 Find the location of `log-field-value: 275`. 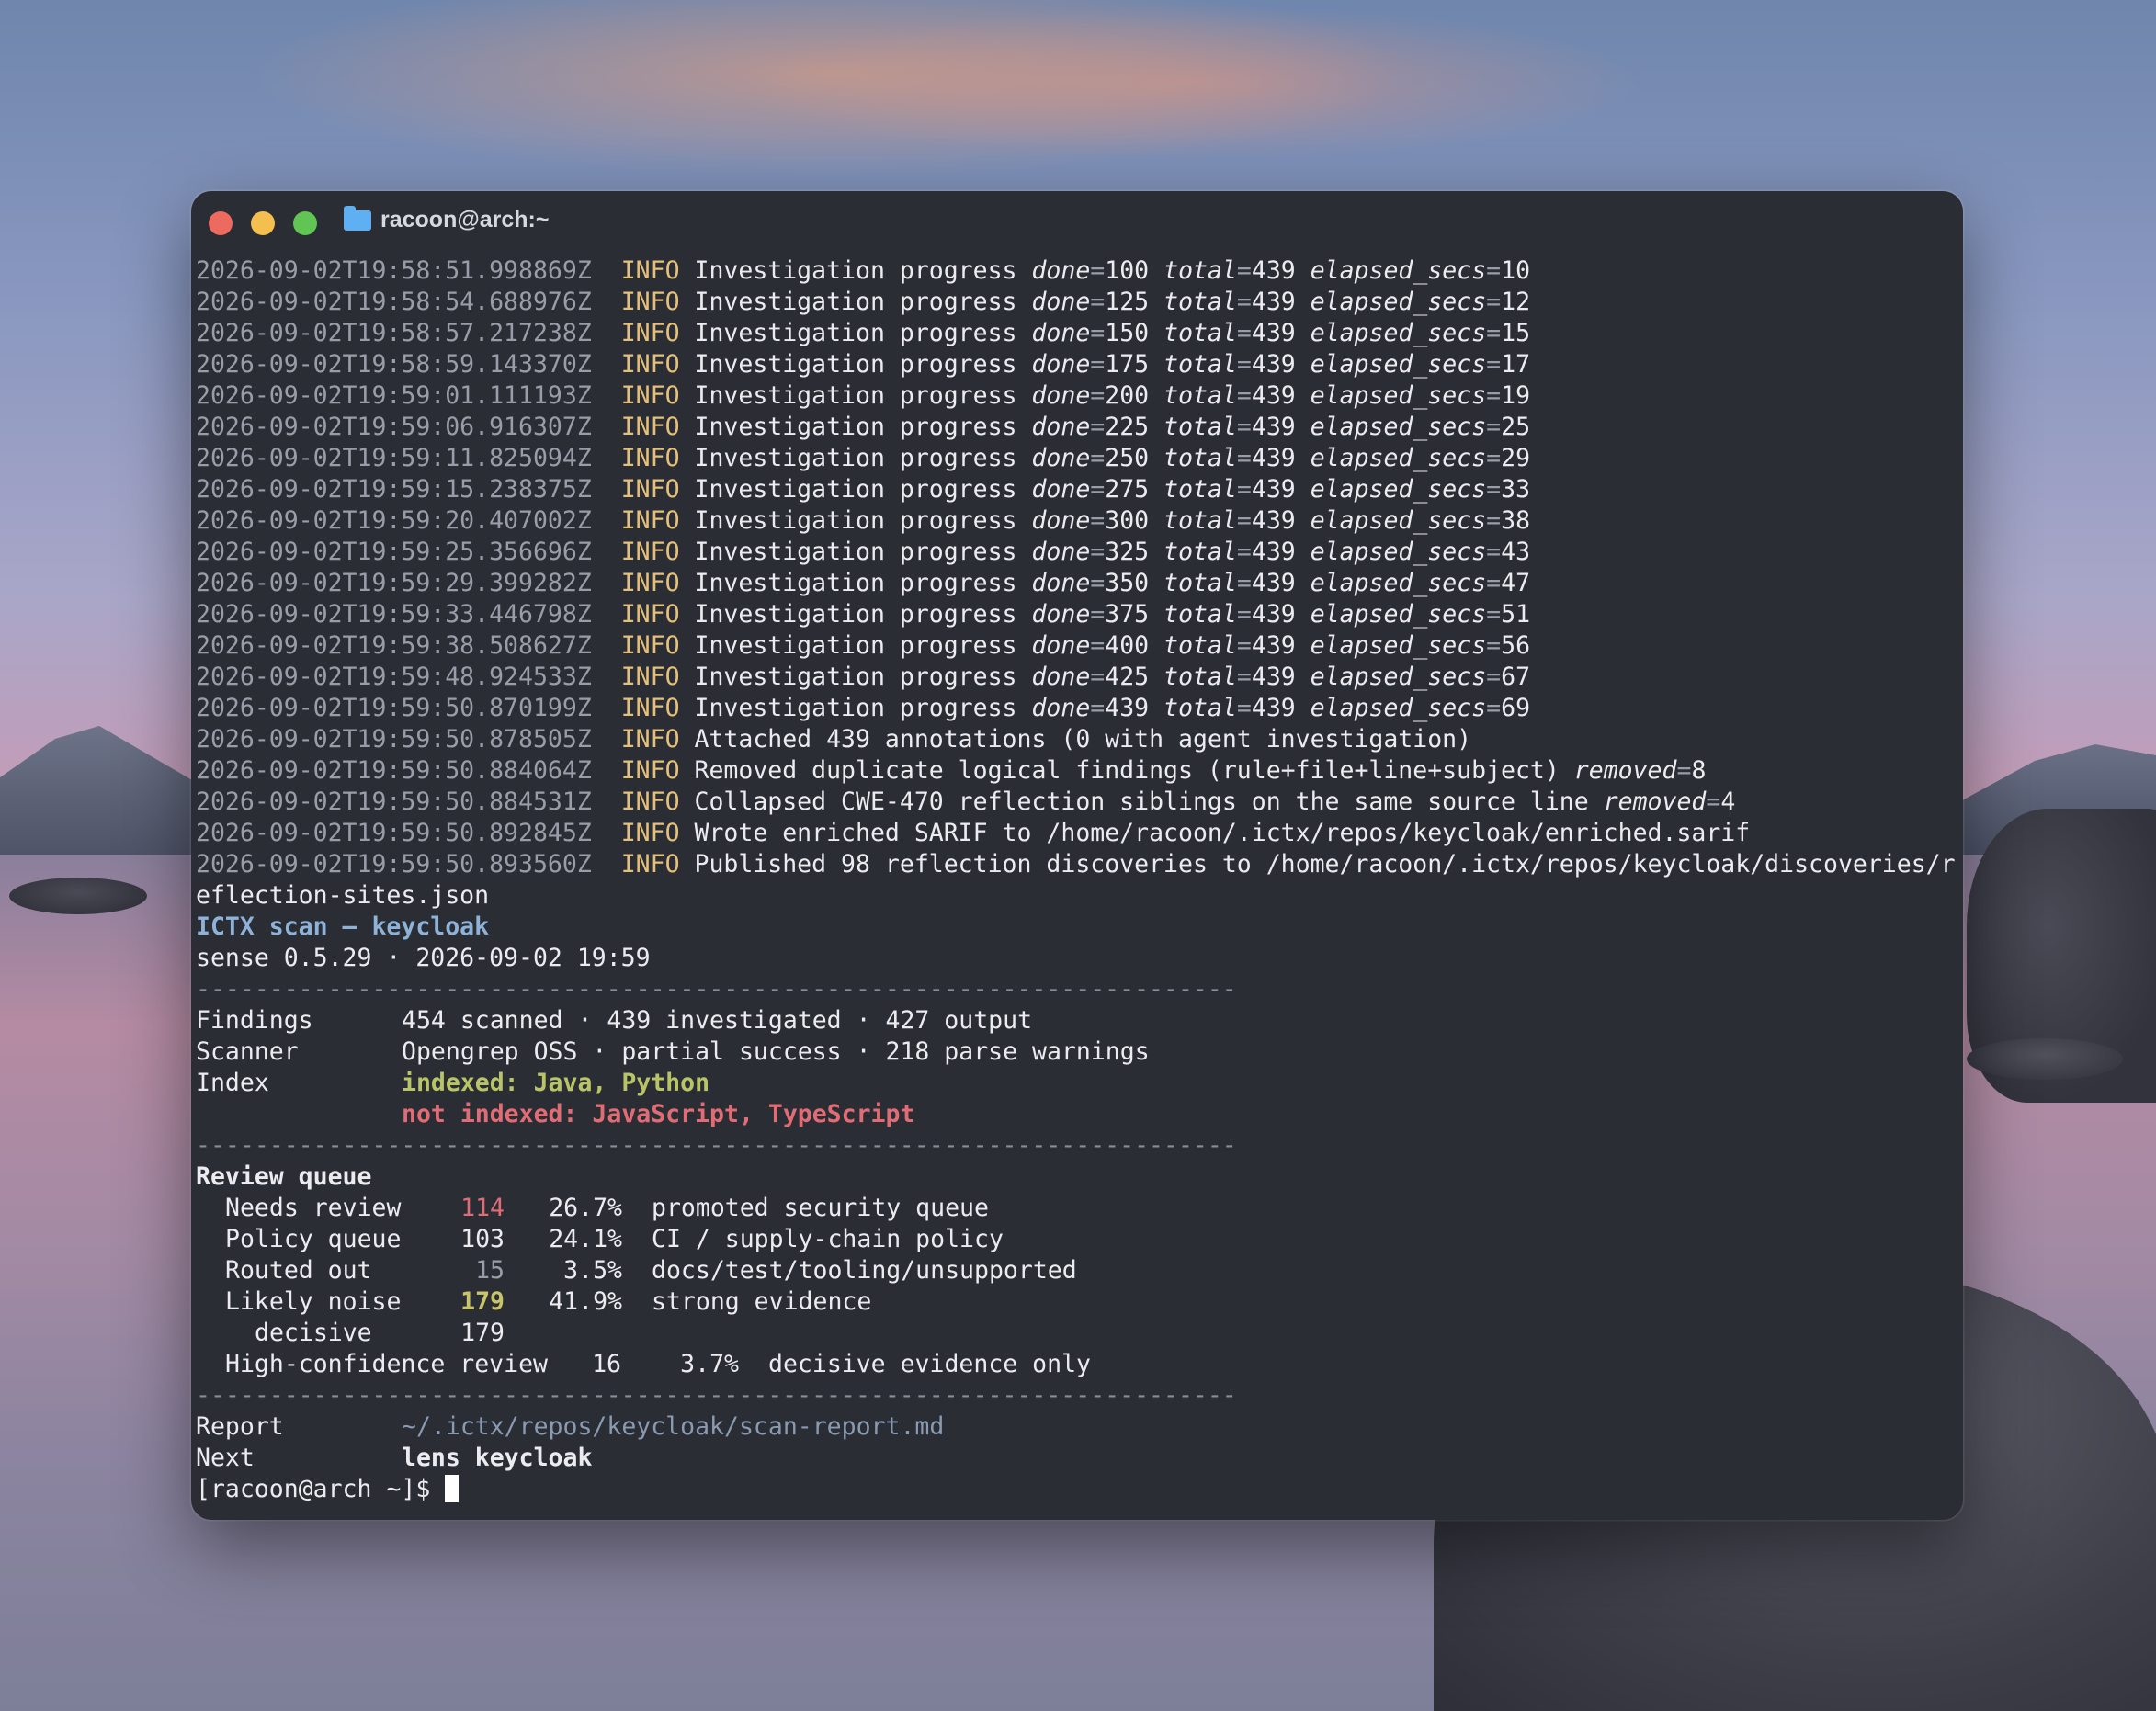

log-field-value: 275 is located at coordinates (1127, 489).